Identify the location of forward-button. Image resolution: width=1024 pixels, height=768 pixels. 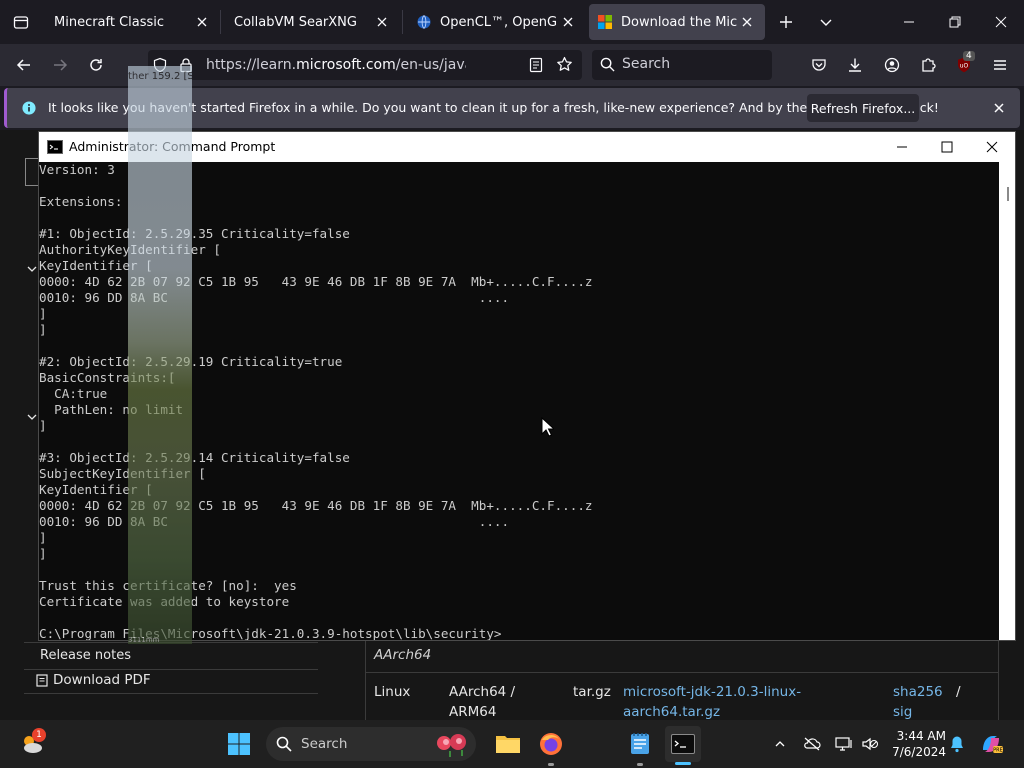
(60, 65).